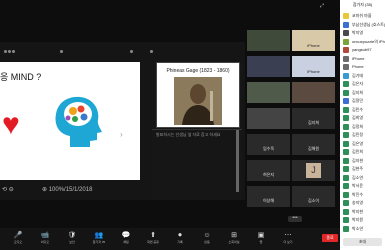  Describe the element at coordinates (18, 237) in the screenshot. I see `toolbar-button: 🎤 오디오` at that location.